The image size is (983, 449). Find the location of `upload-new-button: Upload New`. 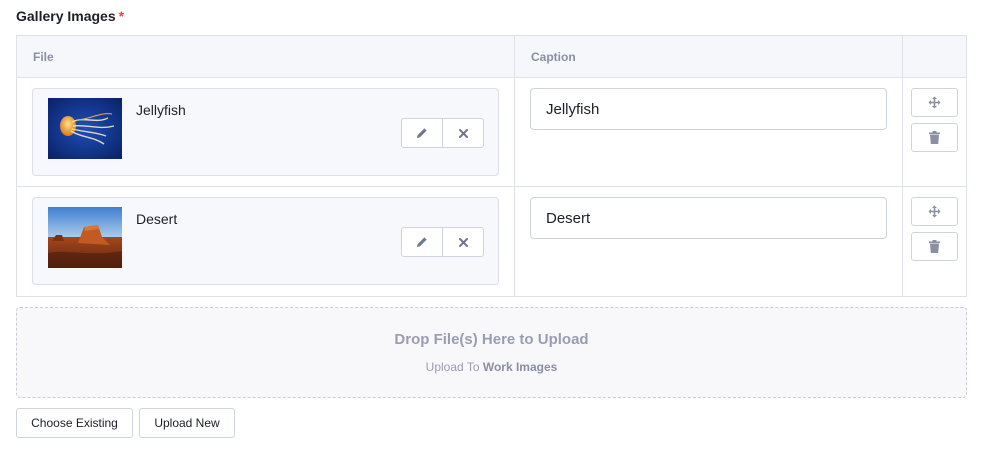

upload-new-button: Upload New is located at coordinates (187, 423).